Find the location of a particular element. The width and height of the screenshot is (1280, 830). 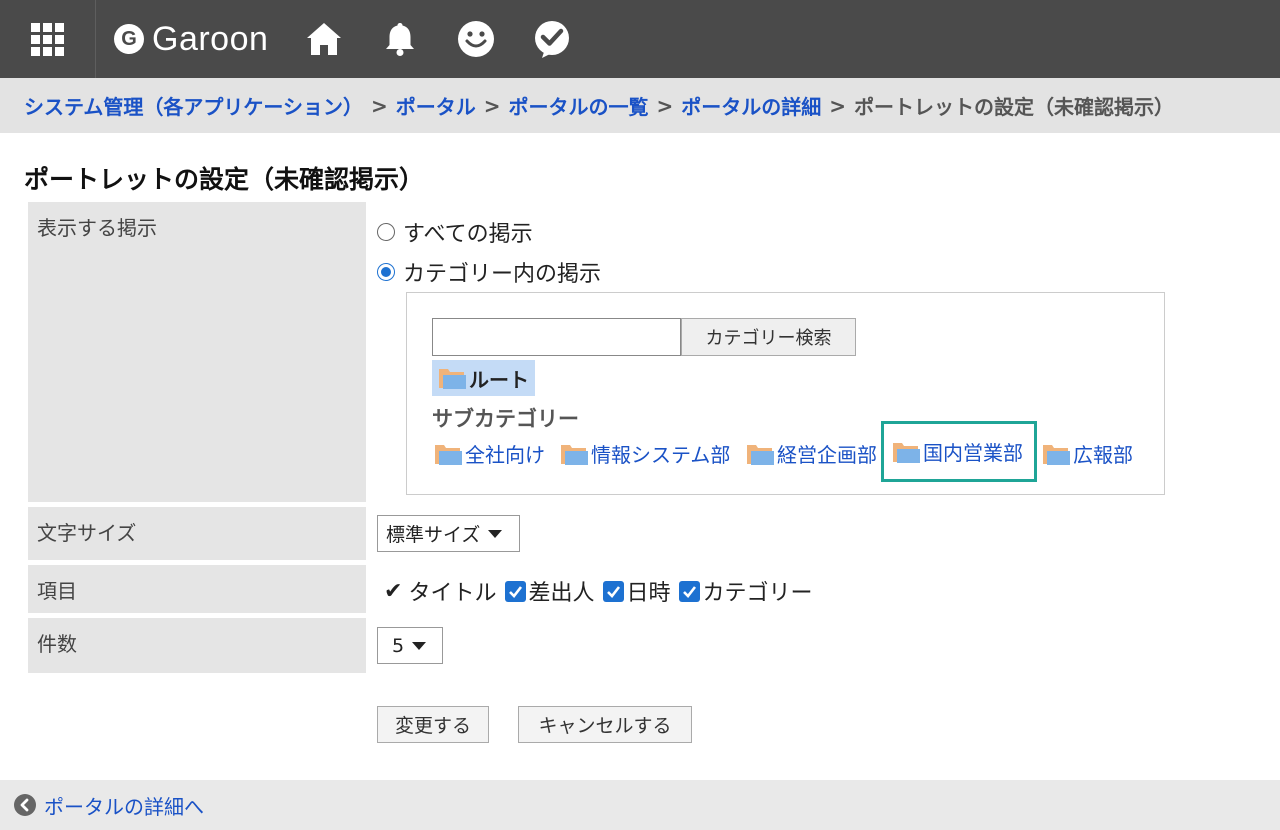

subcategory-label: 経営企画部 is located at coordinates (827, 455).